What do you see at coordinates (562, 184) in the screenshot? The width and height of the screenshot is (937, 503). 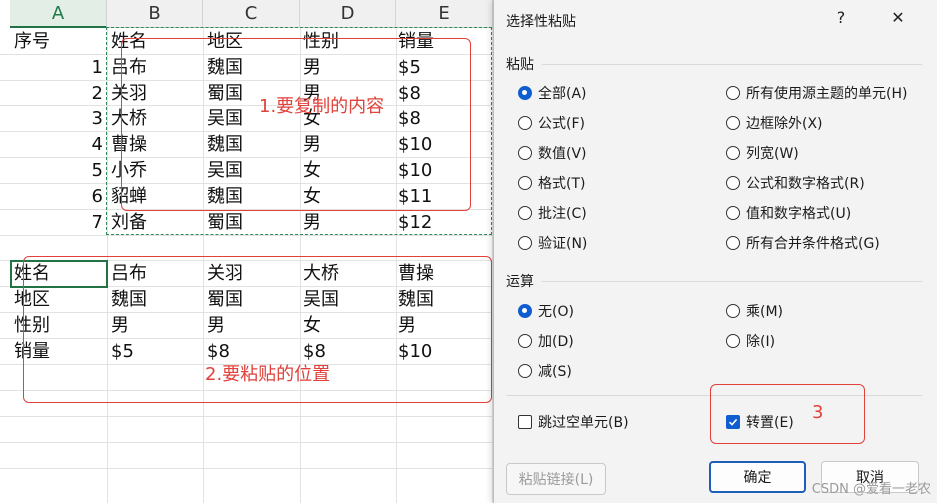 I see `option-label: 格式(T)` at bounding box center [562, 184].